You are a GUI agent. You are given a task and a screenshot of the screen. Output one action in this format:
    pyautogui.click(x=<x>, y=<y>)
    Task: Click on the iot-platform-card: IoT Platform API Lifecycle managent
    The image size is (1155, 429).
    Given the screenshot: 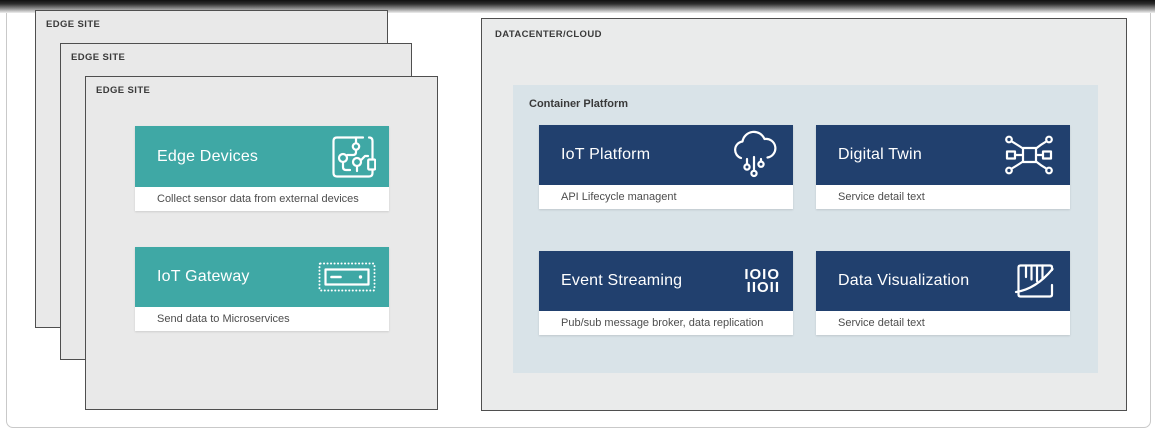 What is the action you would take?
    pyautogui.click(x=666, y=167)
    